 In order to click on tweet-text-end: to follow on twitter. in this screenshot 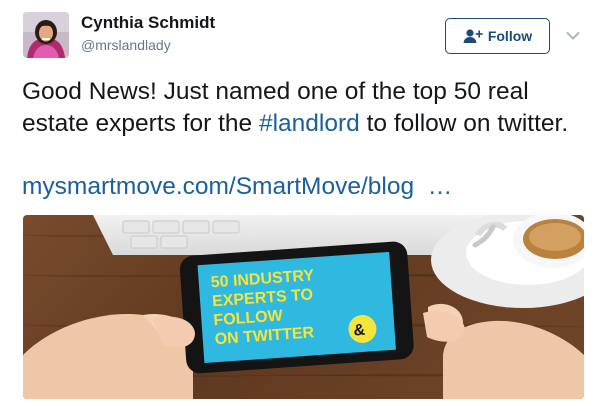, I will do `click(464, 123)`.